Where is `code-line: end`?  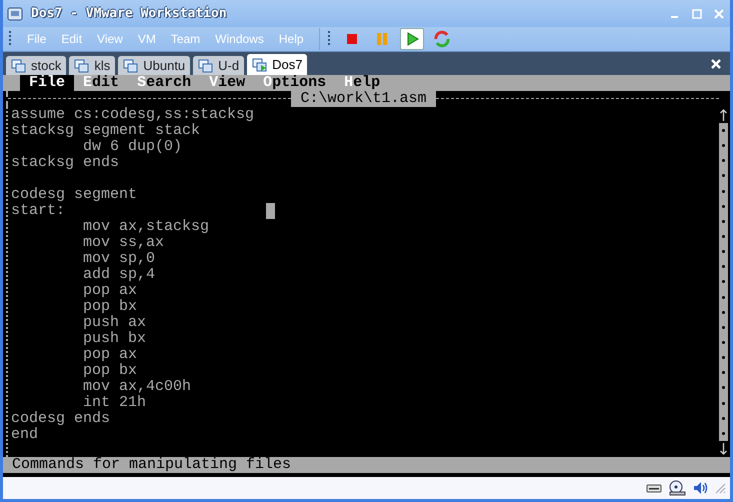 code-line: end is located at coordinates (24, 435).